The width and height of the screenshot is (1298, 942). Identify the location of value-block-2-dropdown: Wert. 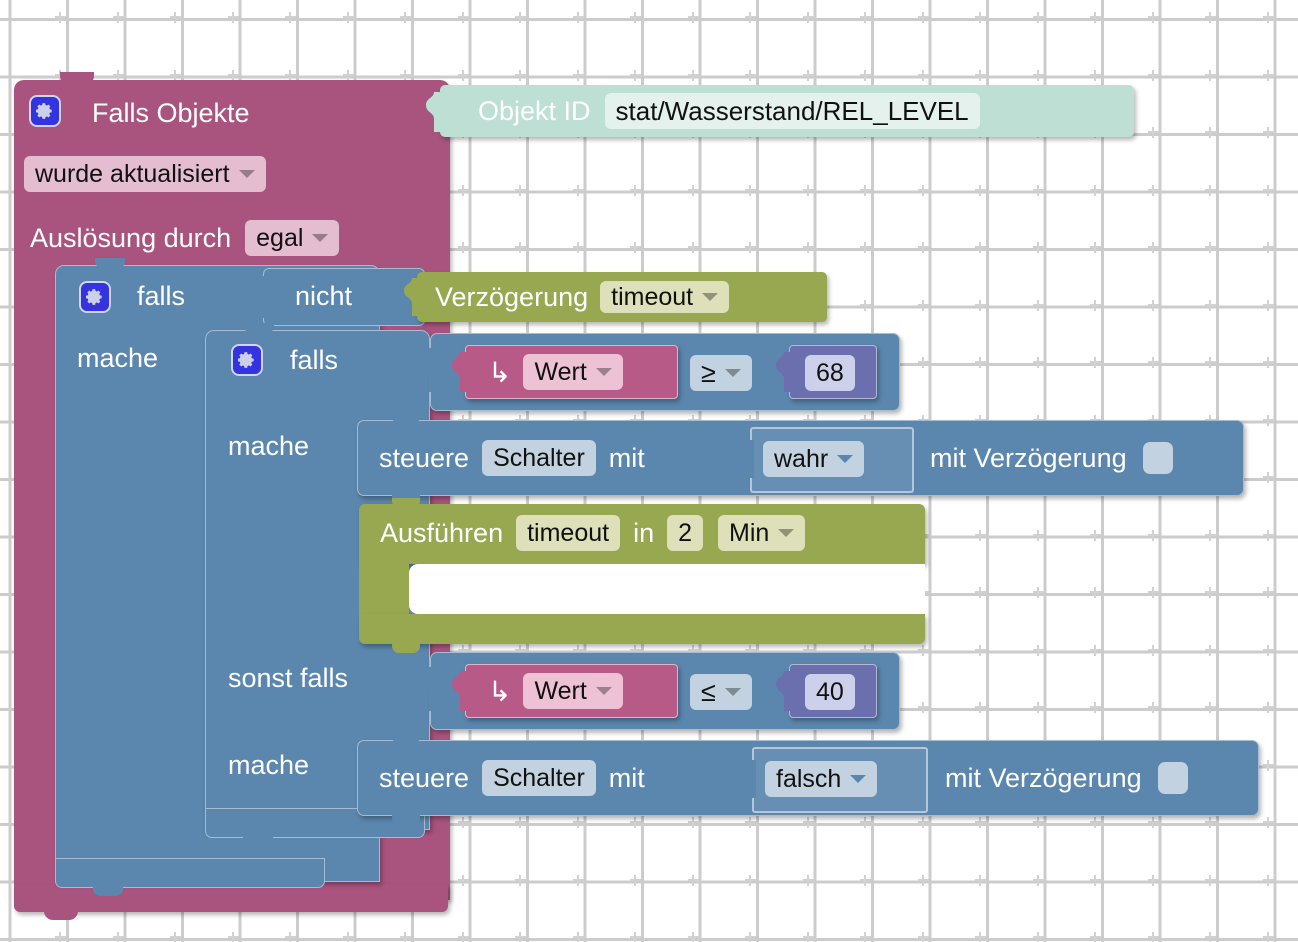
(573, 691).